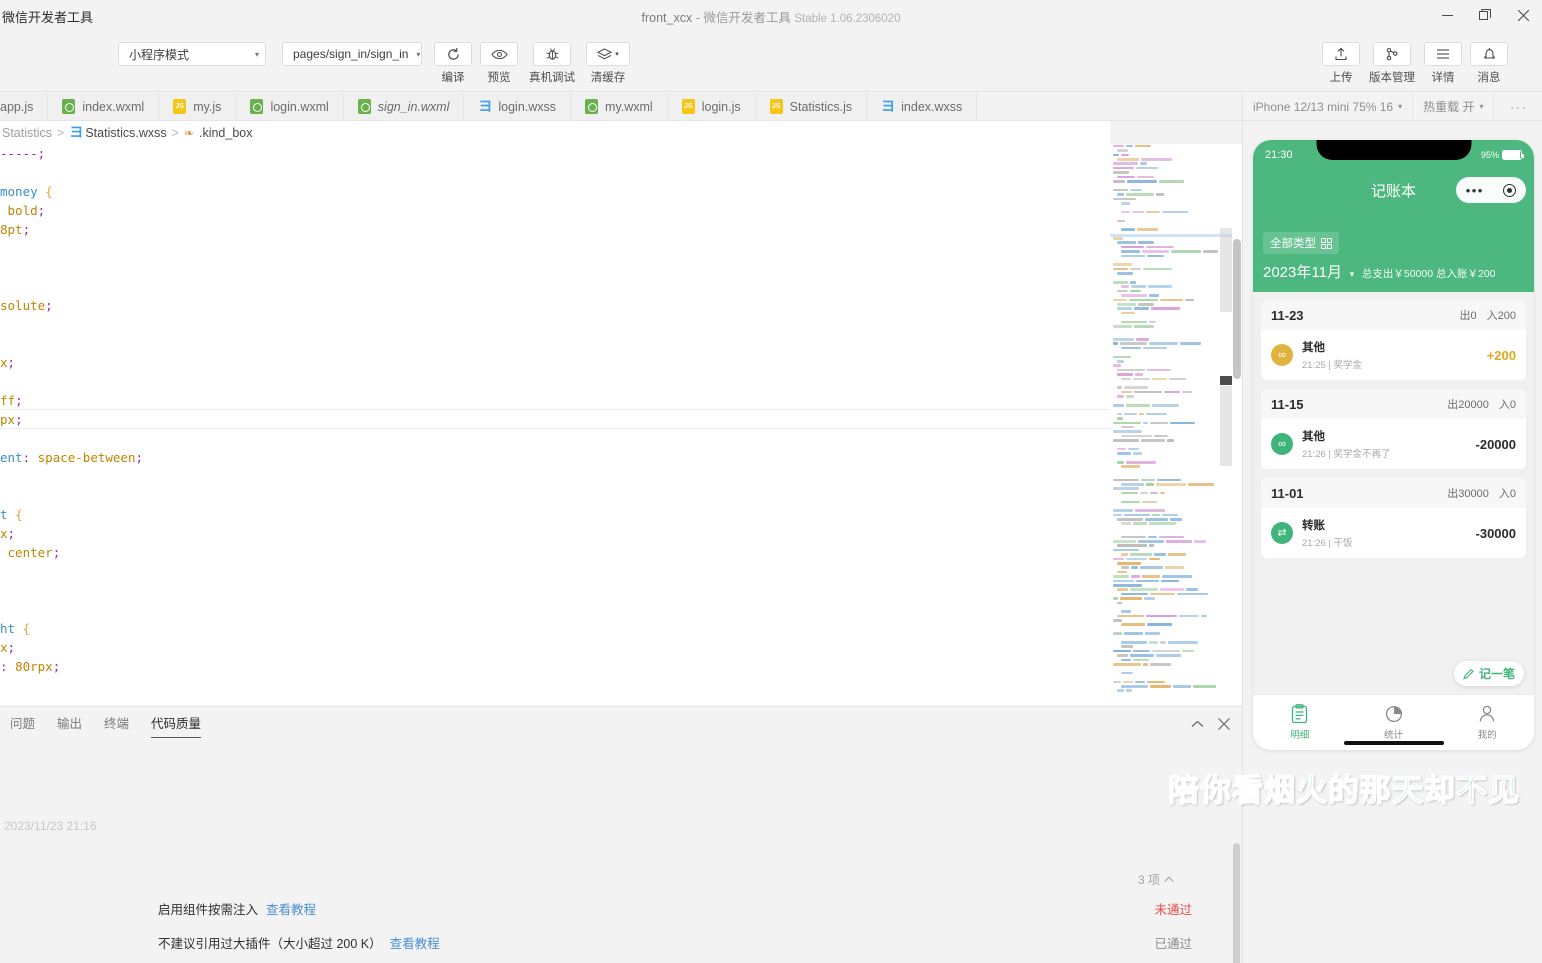 The width and height of the screenshot is (1542, 963). I want to click on panel-scrollbar, so click(1236, 903).